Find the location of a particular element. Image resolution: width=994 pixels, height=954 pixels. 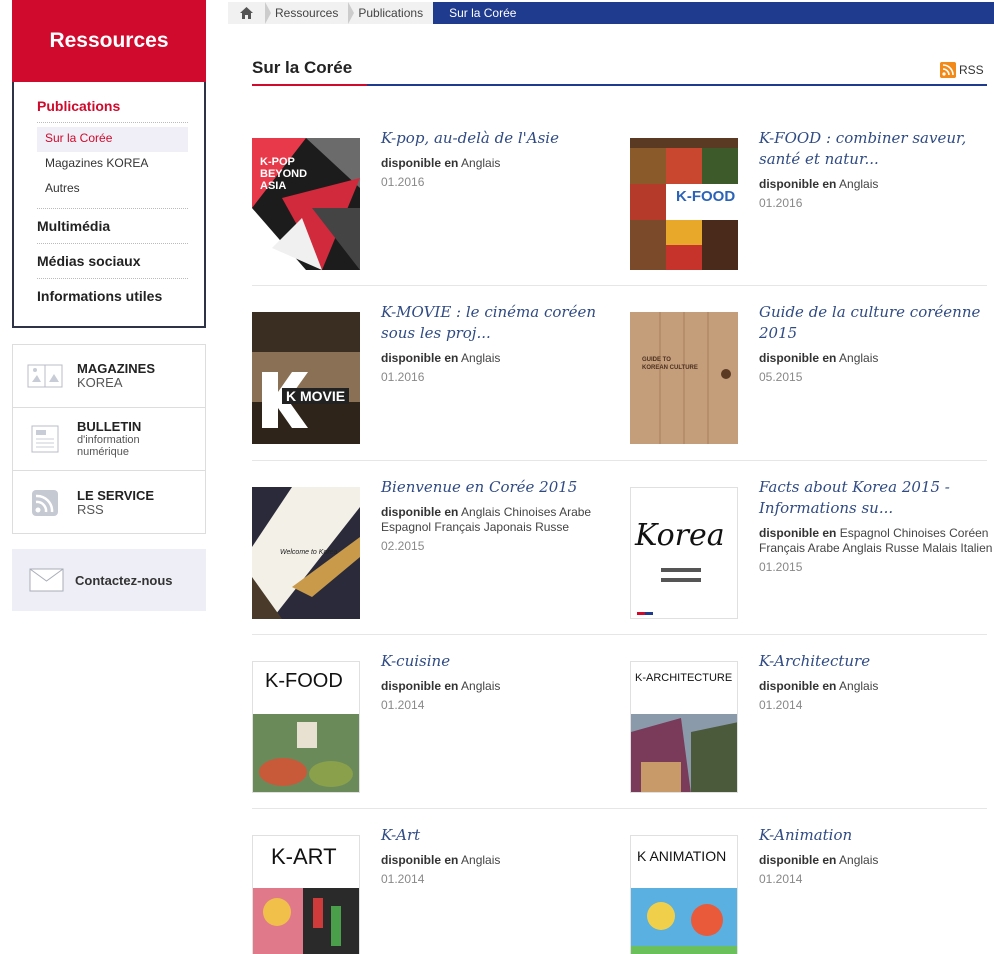

contact-button: Contactez-nous is located at coordinates (109, 580).